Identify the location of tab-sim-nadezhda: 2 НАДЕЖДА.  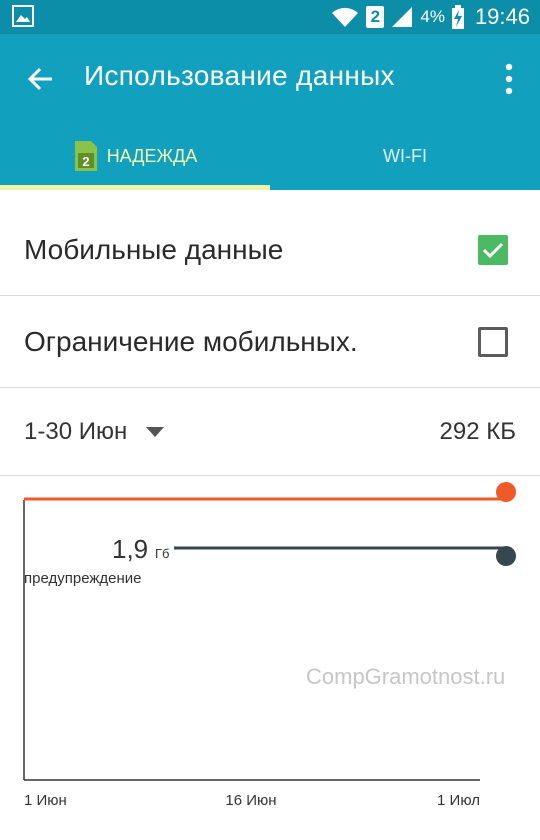
(135, 156).